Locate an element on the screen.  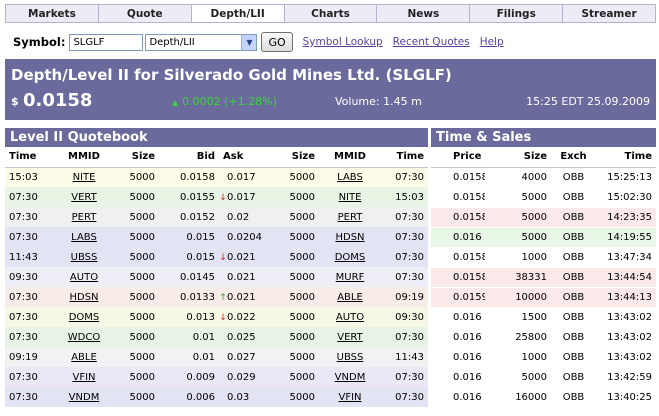
mmid-link: WDCO is located at coordinates (84, 337).